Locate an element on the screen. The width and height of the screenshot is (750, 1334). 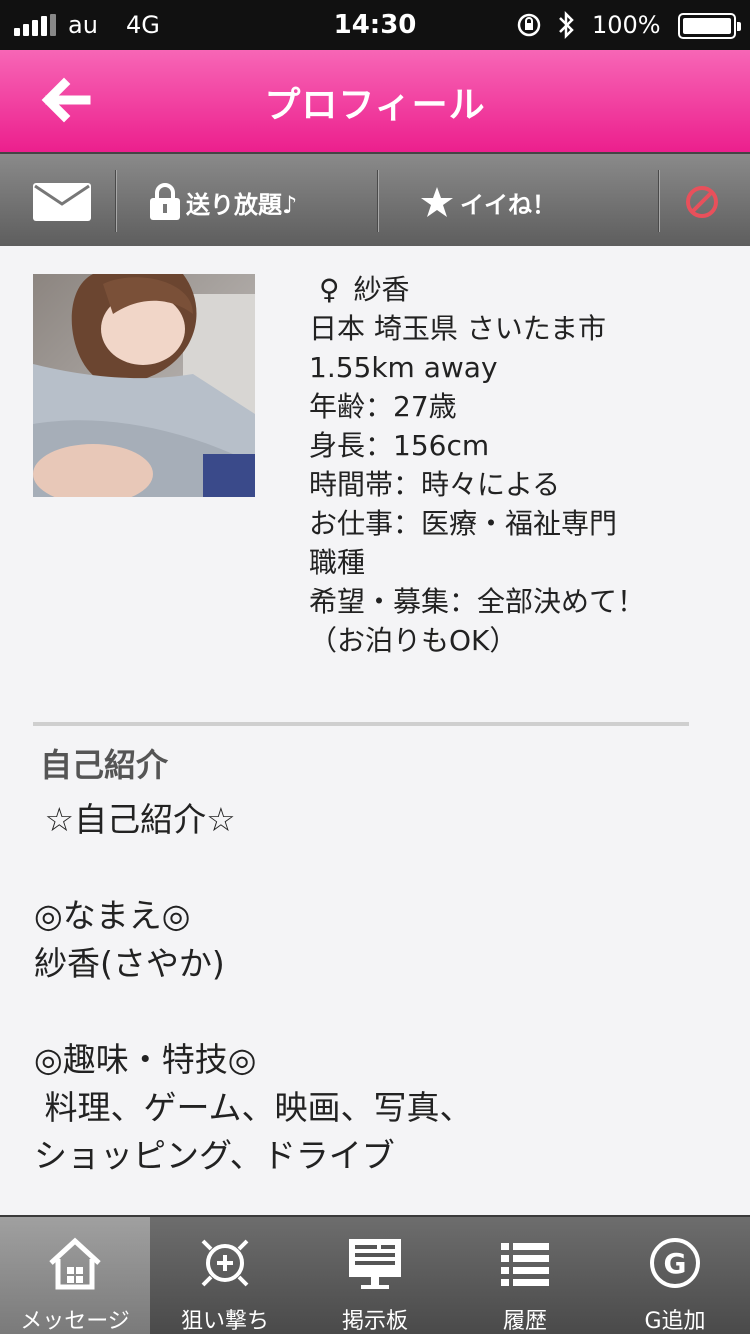
star-icon is located at coordinates (437, 202).